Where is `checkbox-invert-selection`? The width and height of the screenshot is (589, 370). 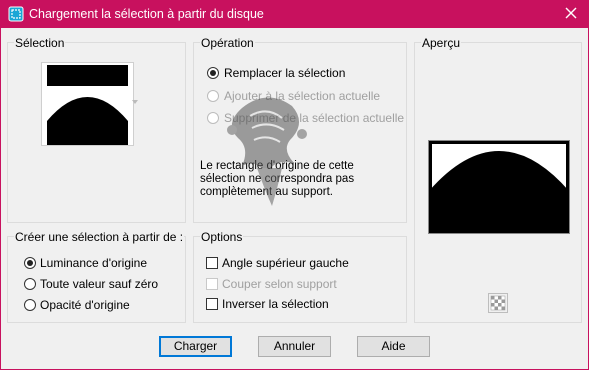
checkbox-invert-selection is located at coordinates (212, 304).